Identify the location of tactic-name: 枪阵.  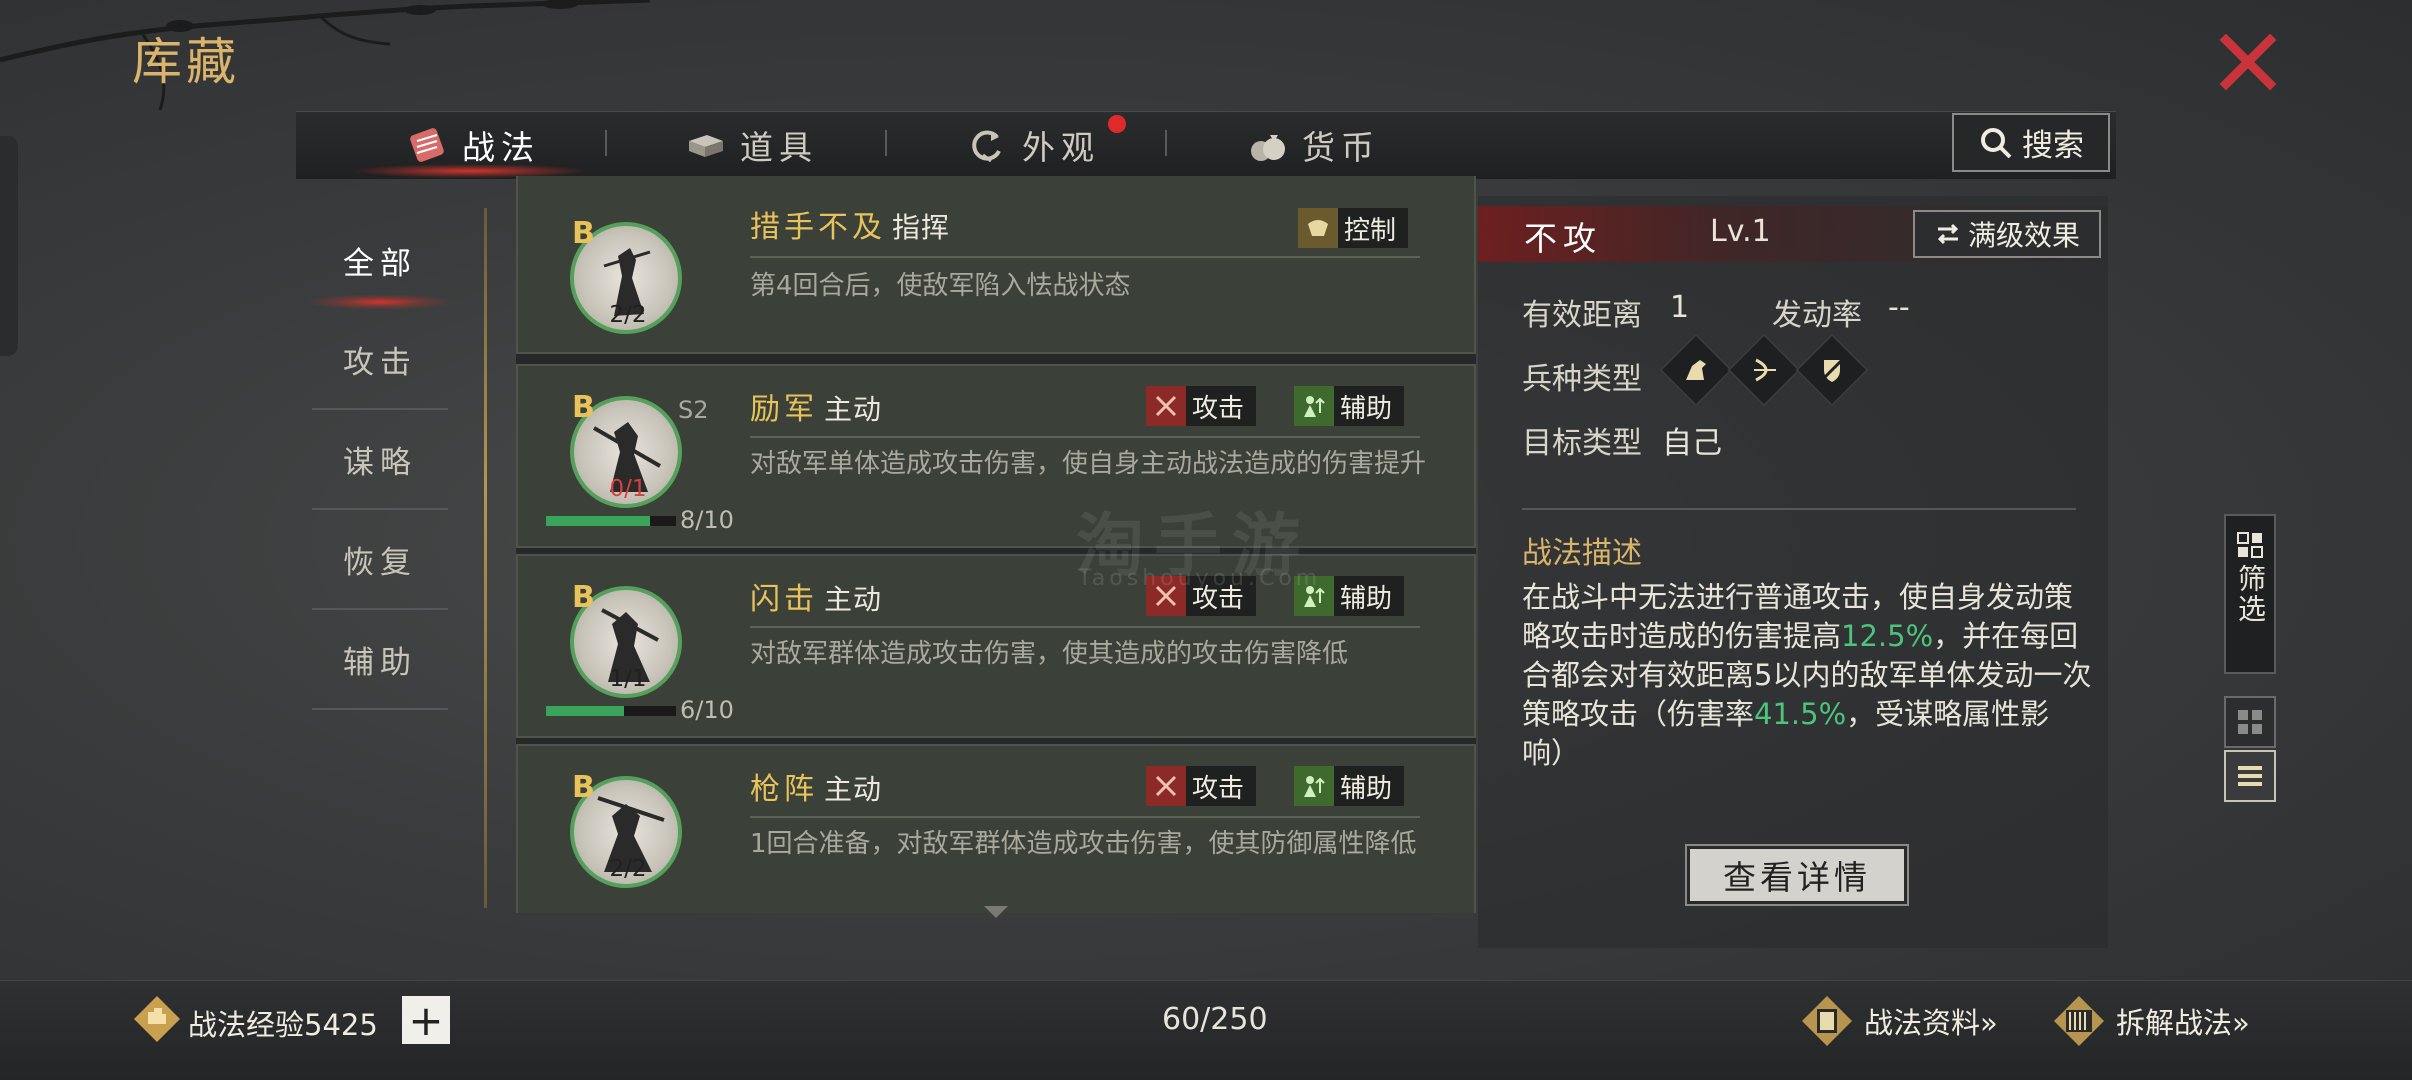
(784, 789).